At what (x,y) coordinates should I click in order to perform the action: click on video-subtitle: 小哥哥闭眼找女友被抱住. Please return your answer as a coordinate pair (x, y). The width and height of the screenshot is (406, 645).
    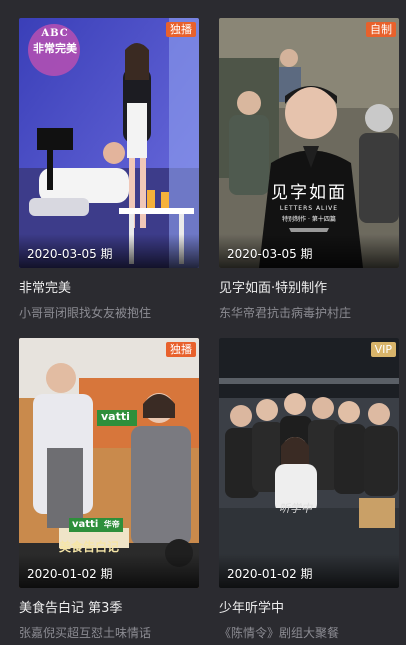
    Looking at the image, I should click on (85, 313).